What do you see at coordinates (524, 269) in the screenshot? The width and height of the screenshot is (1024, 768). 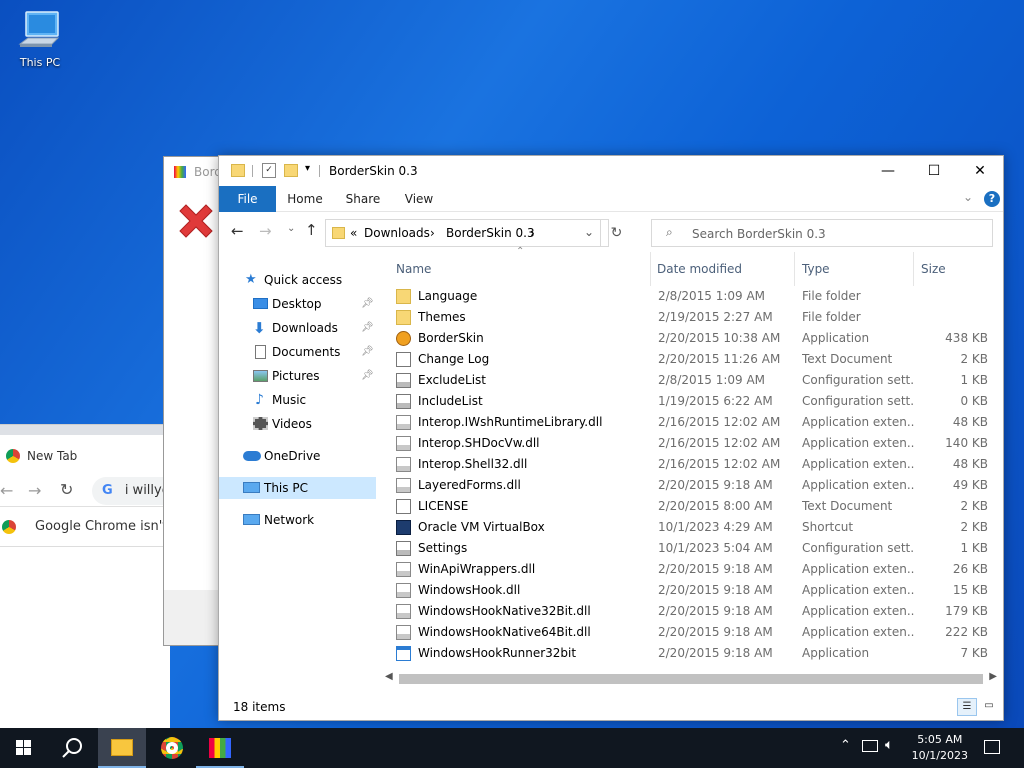 I see `column-header-name: Name` at bounding box center [524, 269].